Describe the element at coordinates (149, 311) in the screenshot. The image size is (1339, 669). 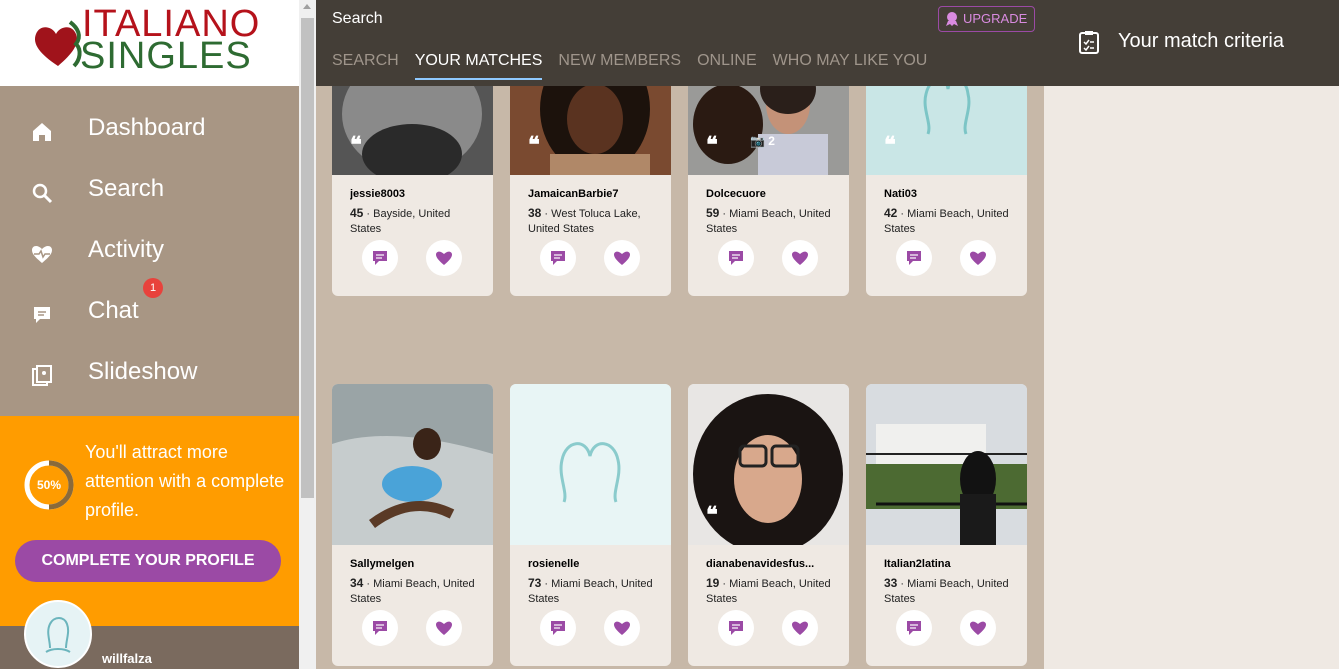
I see `sidebar-item-chat: Chat 1` at that location.